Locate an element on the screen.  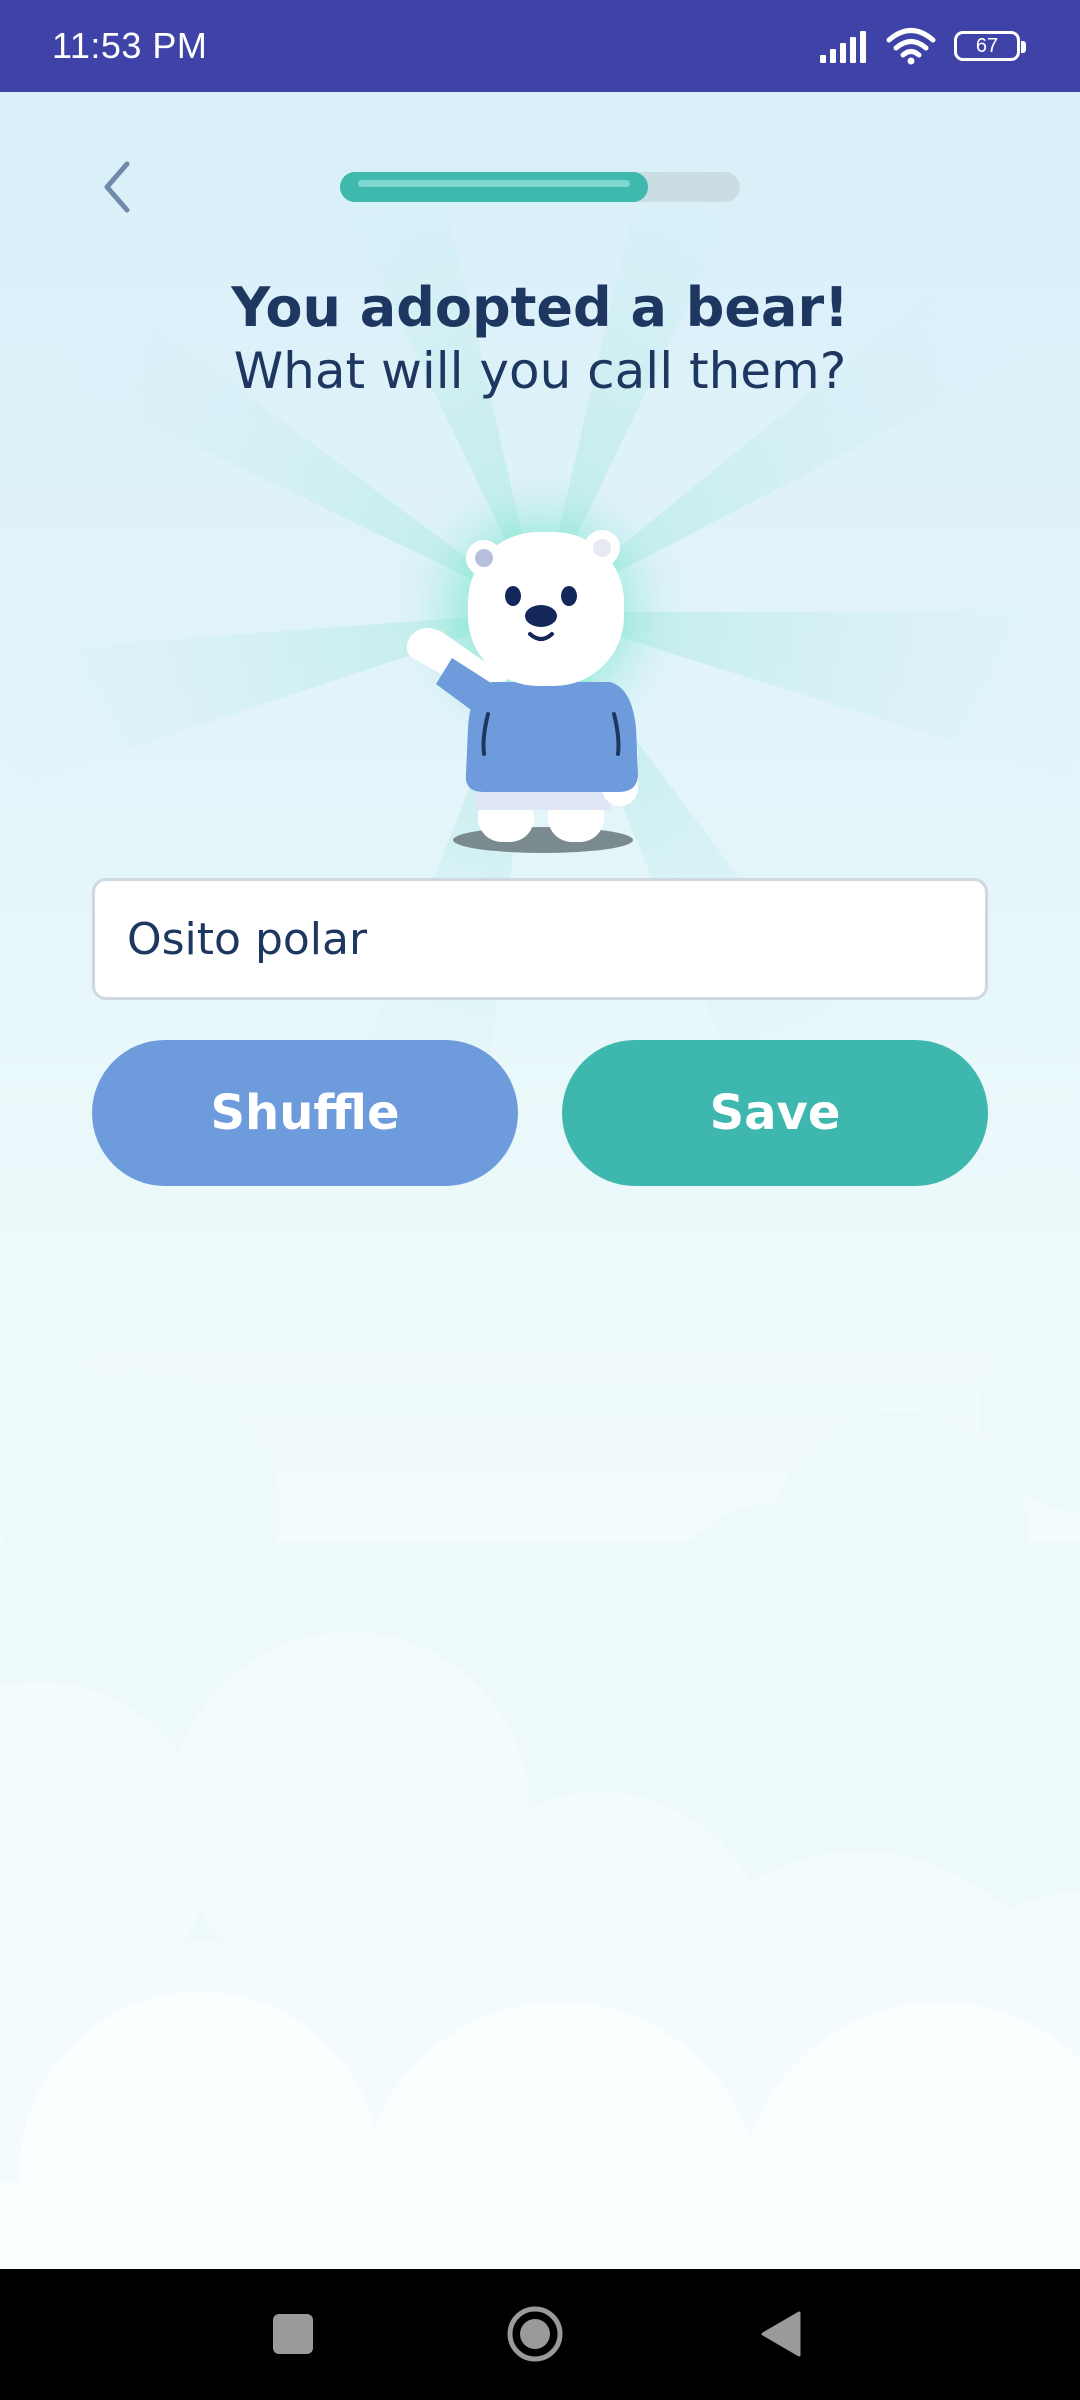
status-time: 11:53 PM is located at coordinates (130, 45).